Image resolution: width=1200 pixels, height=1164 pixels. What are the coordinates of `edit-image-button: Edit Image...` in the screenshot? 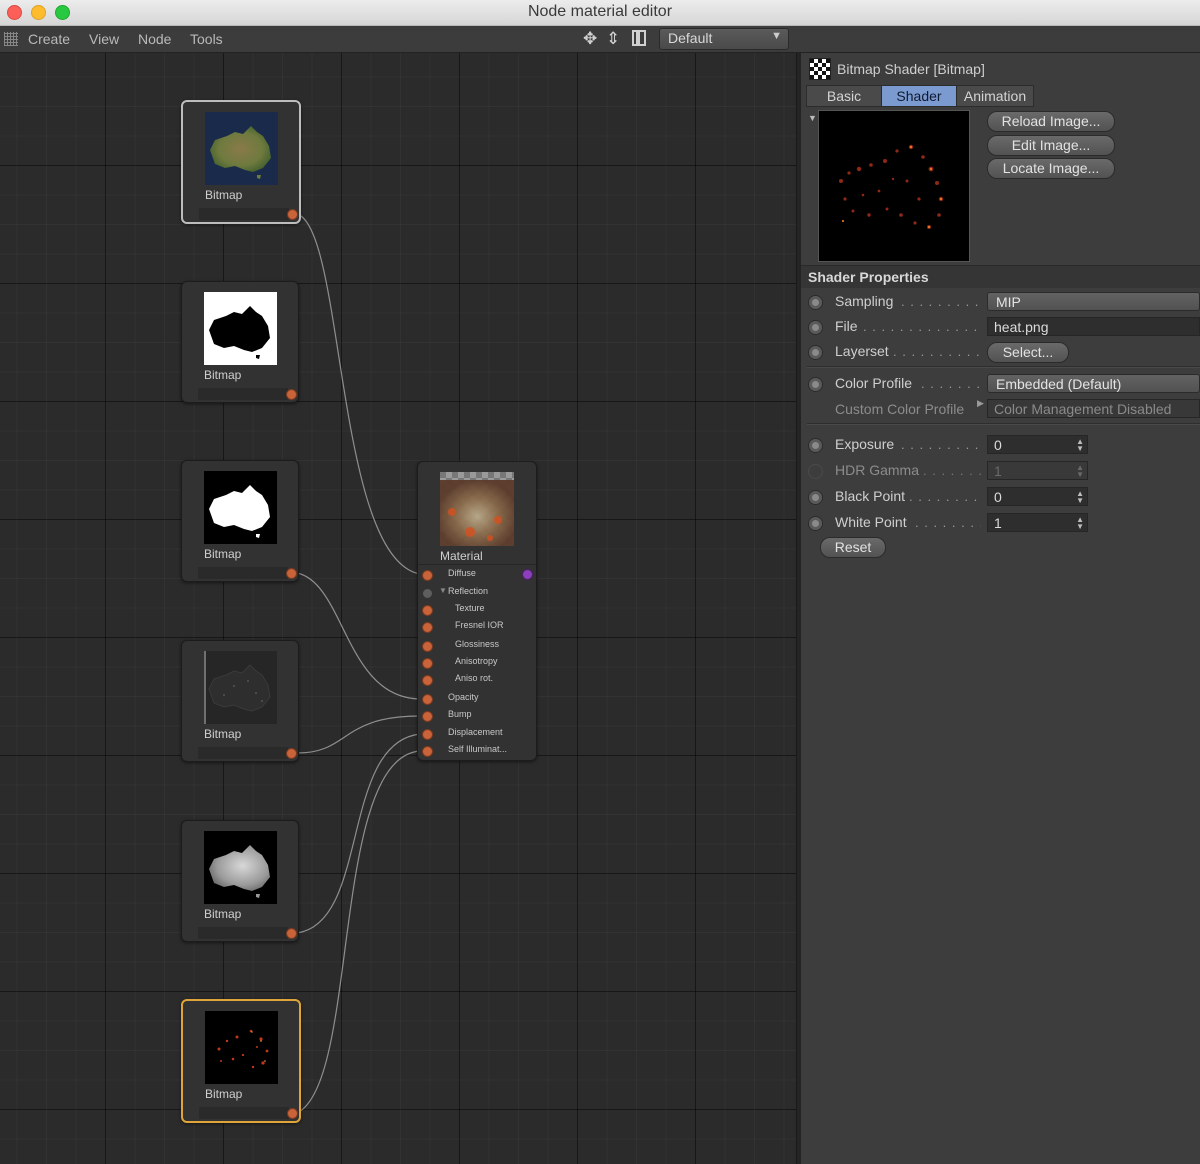 It's located at (1051, 145).